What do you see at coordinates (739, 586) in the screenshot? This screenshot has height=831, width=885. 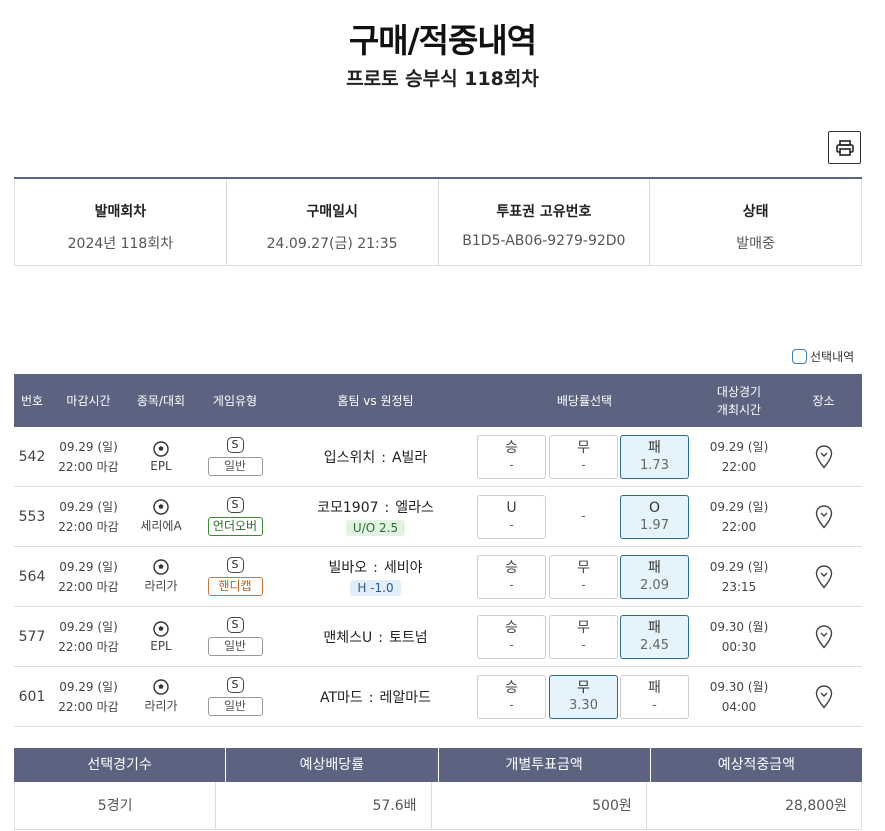 I see `event-time: 23:15` at bounding box center [739, 586].